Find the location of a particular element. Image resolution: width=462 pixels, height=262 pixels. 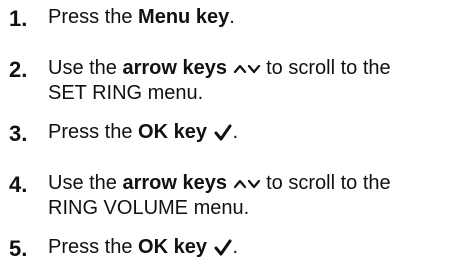

step-continuation: SET RING menu. is located at coordinates (126, 93).